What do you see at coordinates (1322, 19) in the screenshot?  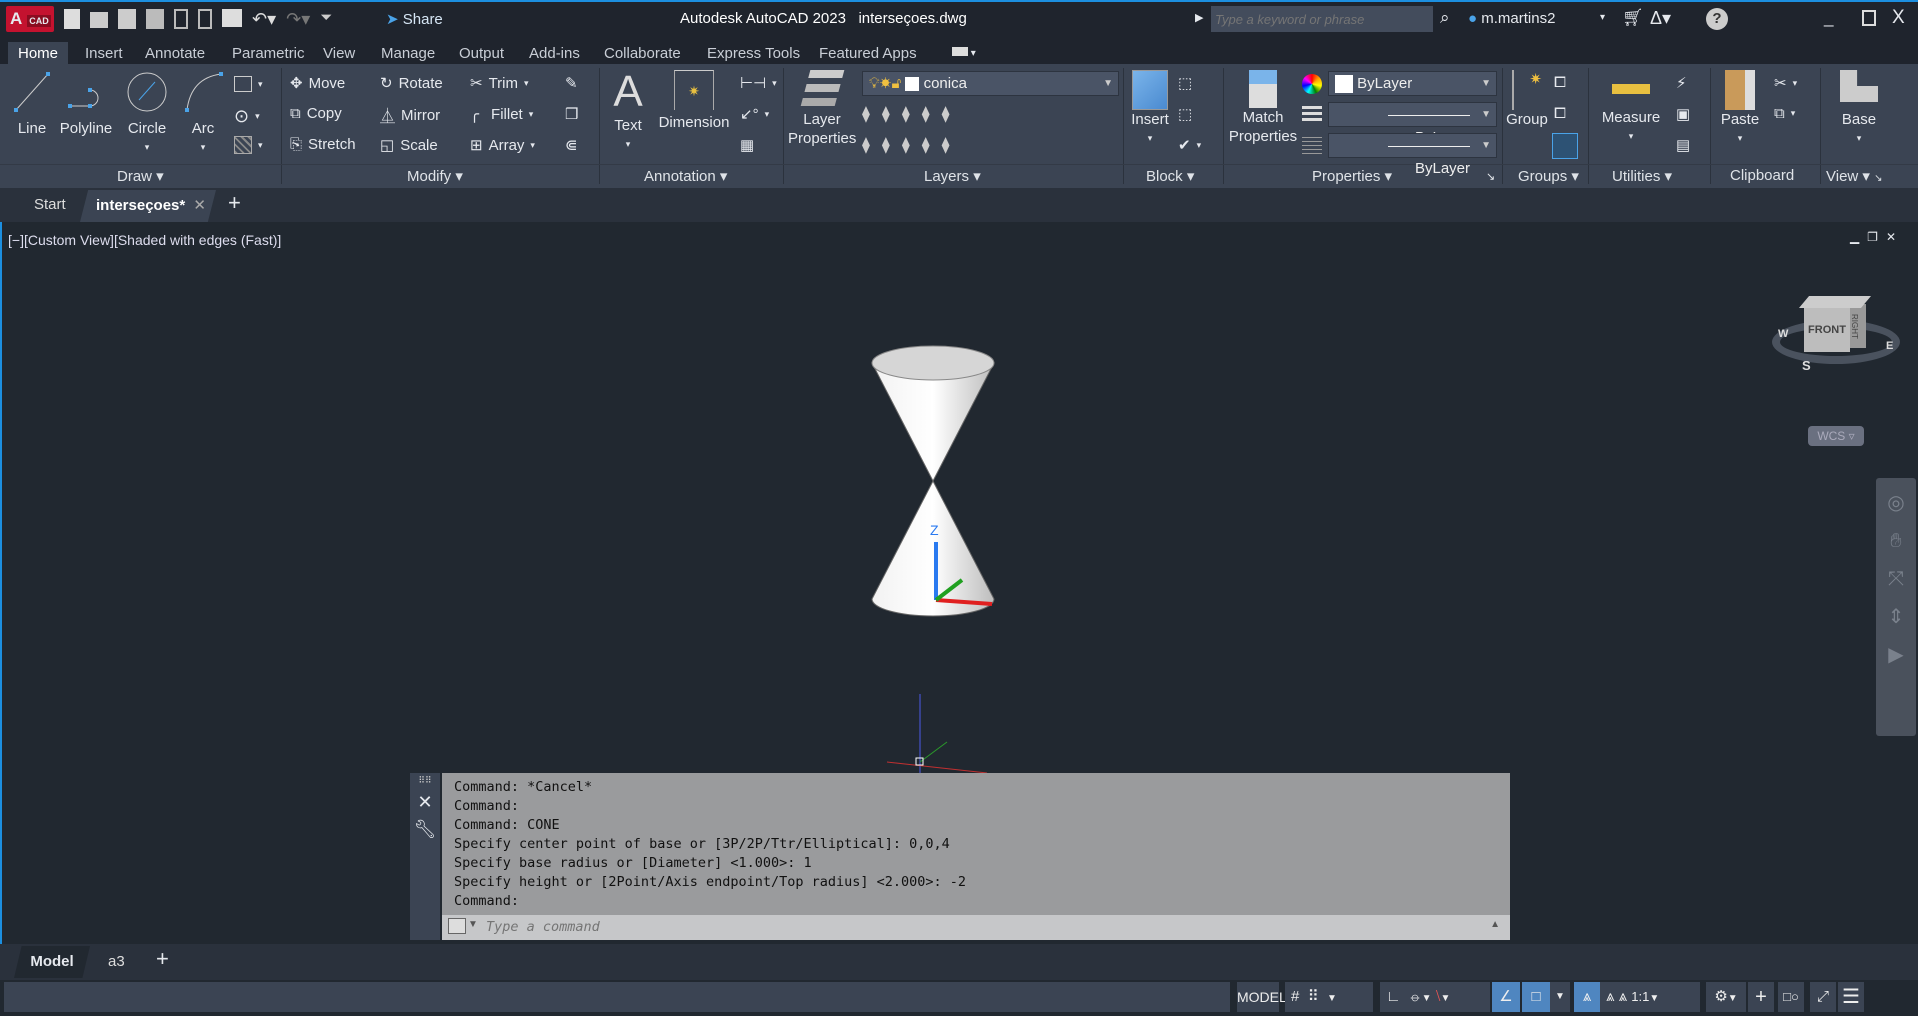 I see `search-input` at bounding box center [1322, 19].